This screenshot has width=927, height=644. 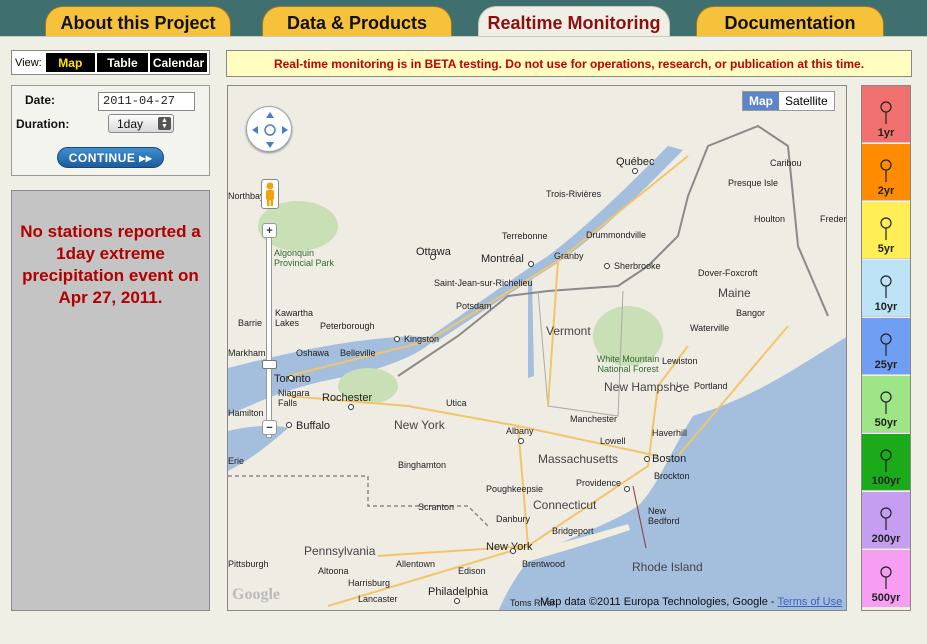 What do you see at coordinates (513, 519) in the screenshot?
I see `map-label-danbury: Danbury` at bounding box center [513, 519].